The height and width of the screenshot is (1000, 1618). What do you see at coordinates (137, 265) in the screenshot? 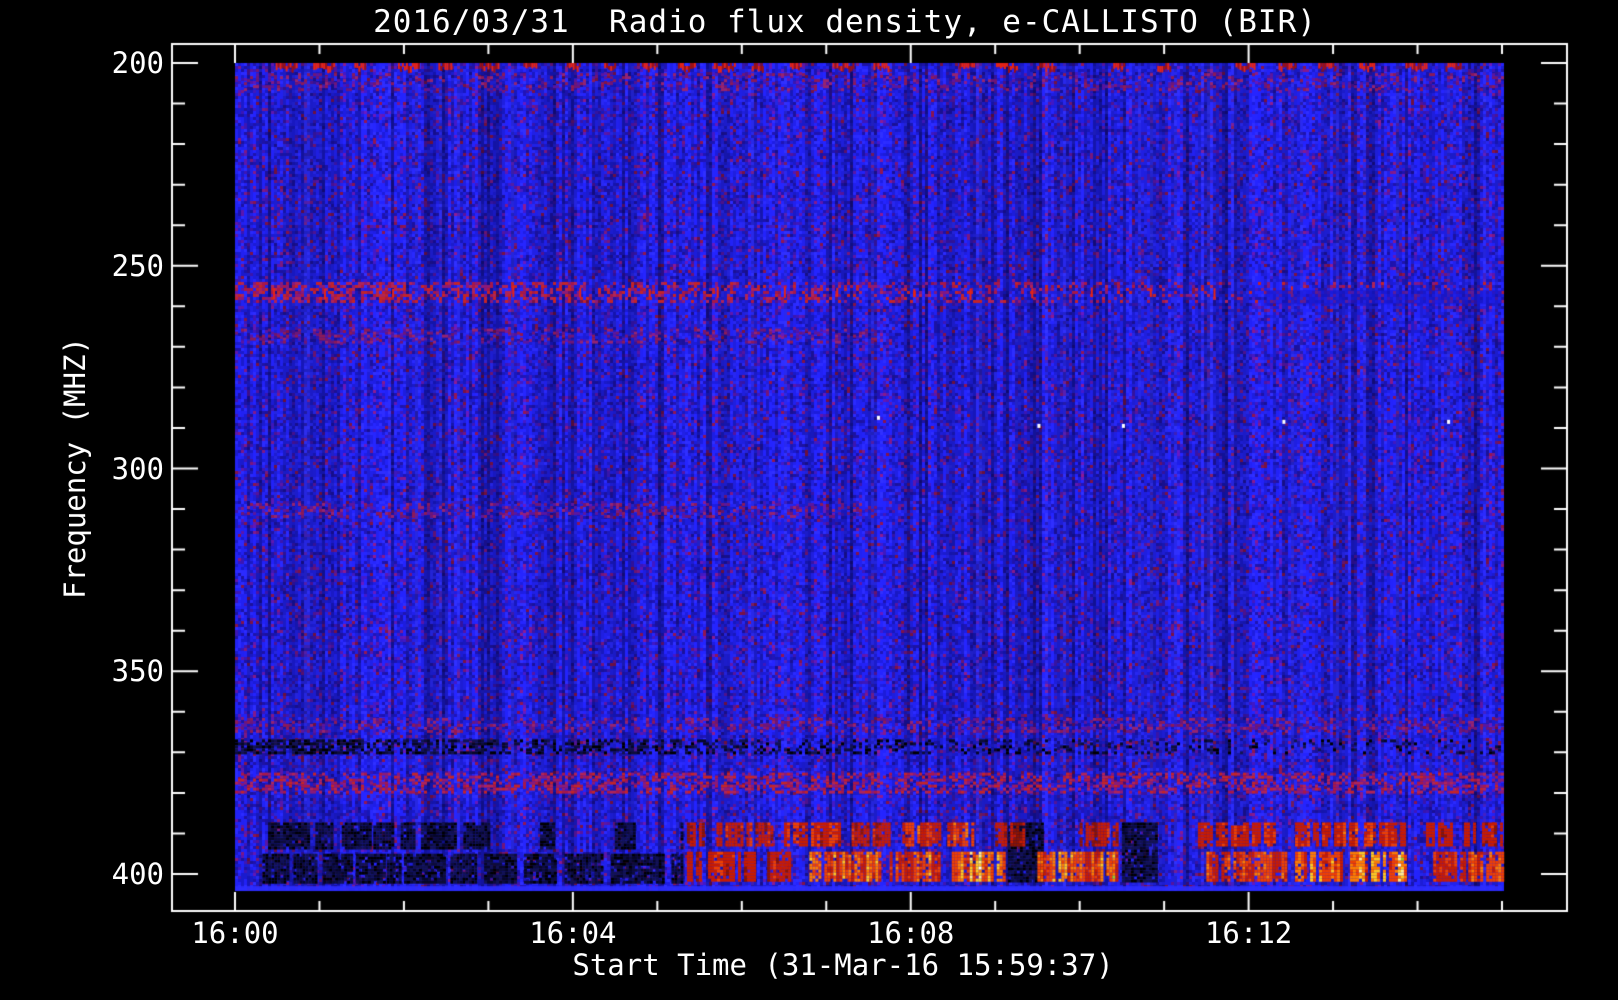
I see `y-tick-label: 250` at bounding box center [137, 265].